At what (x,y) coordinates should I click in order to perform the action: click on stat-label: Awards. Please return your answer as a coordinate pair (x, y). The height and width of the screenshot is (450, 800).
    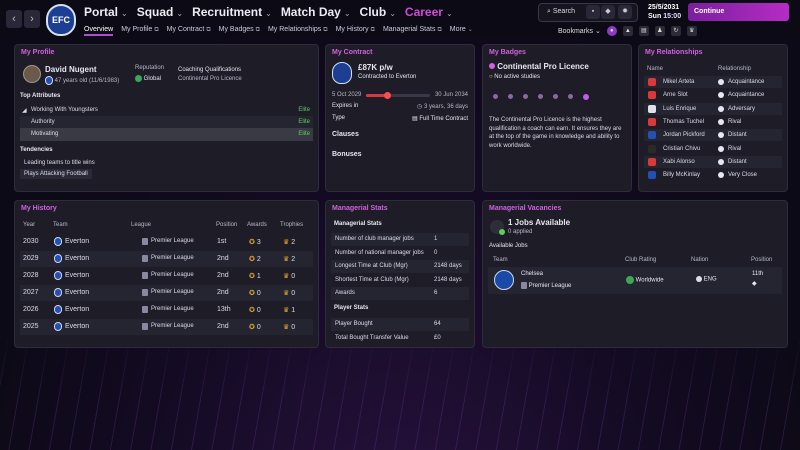
    Looking at the image, I should click on (345, 293).